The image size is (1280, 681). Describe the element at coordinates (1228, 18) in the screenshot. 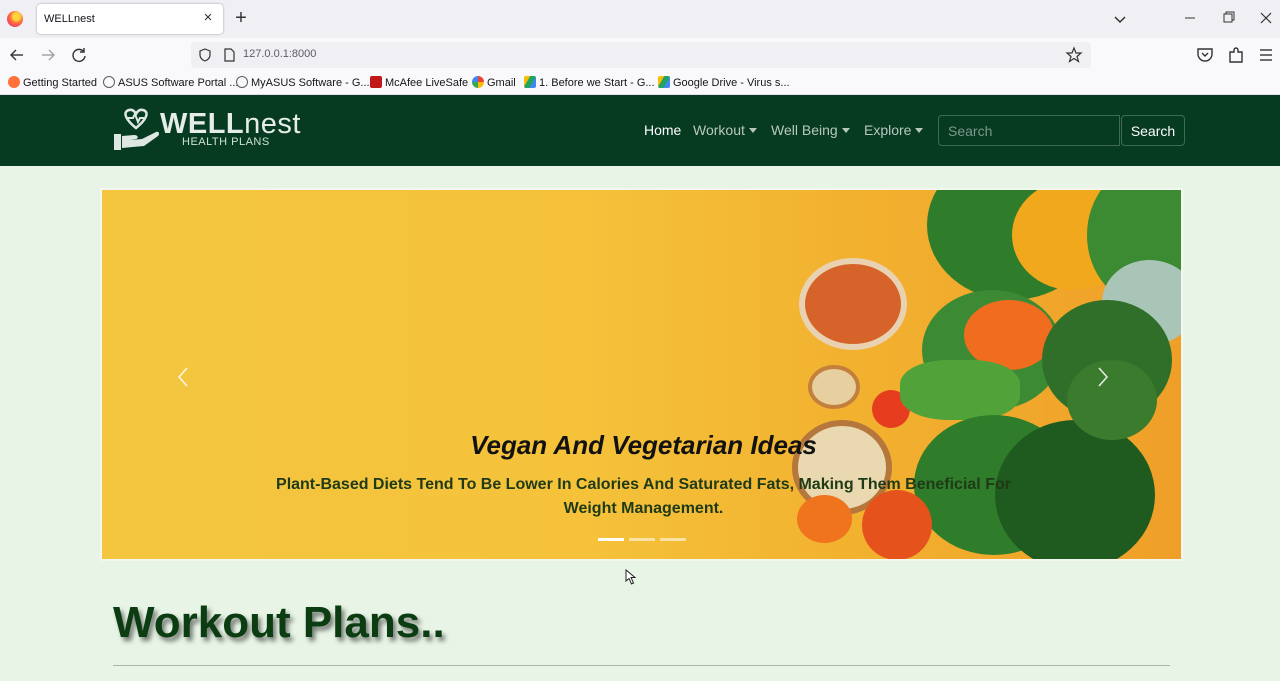

I see `restore-icon` at that location.